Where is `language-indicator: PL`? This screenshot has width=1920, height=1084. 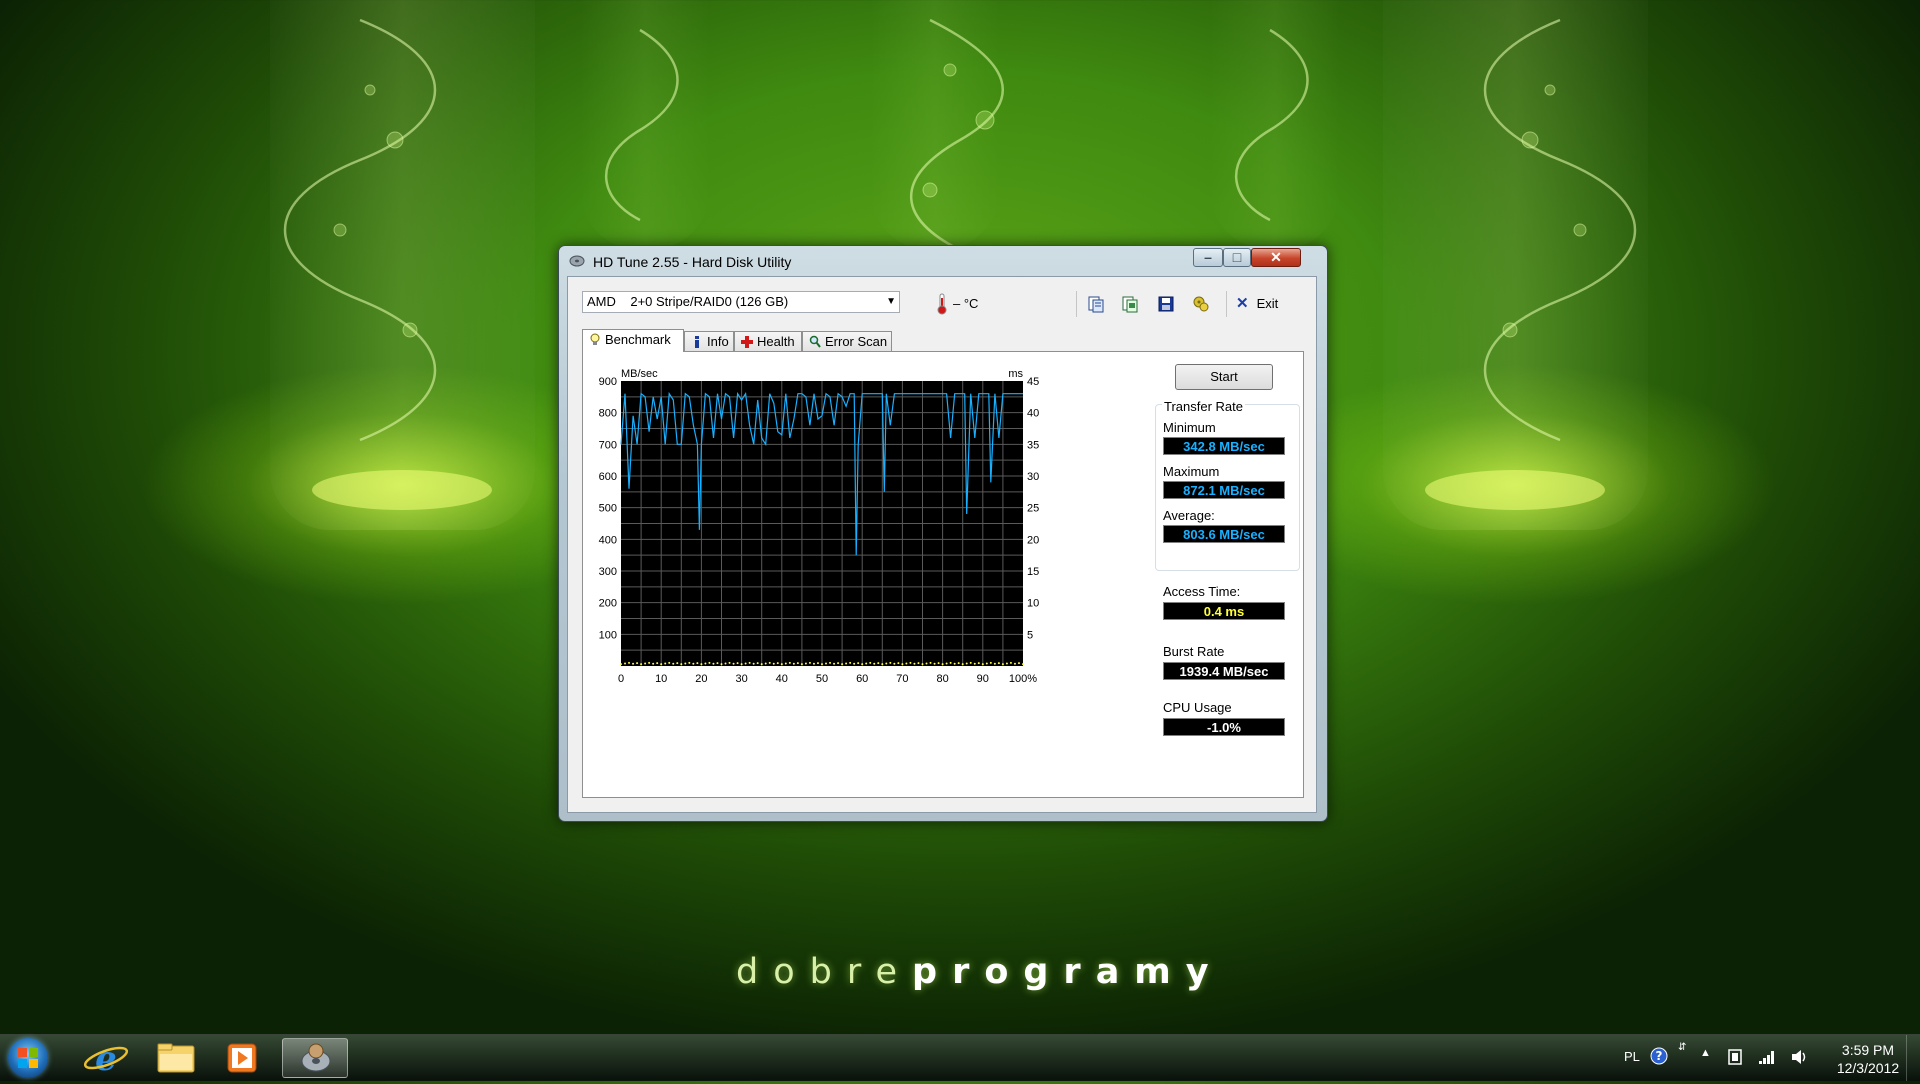 language-indicator: PL is located at coordinates (1632, 1056).